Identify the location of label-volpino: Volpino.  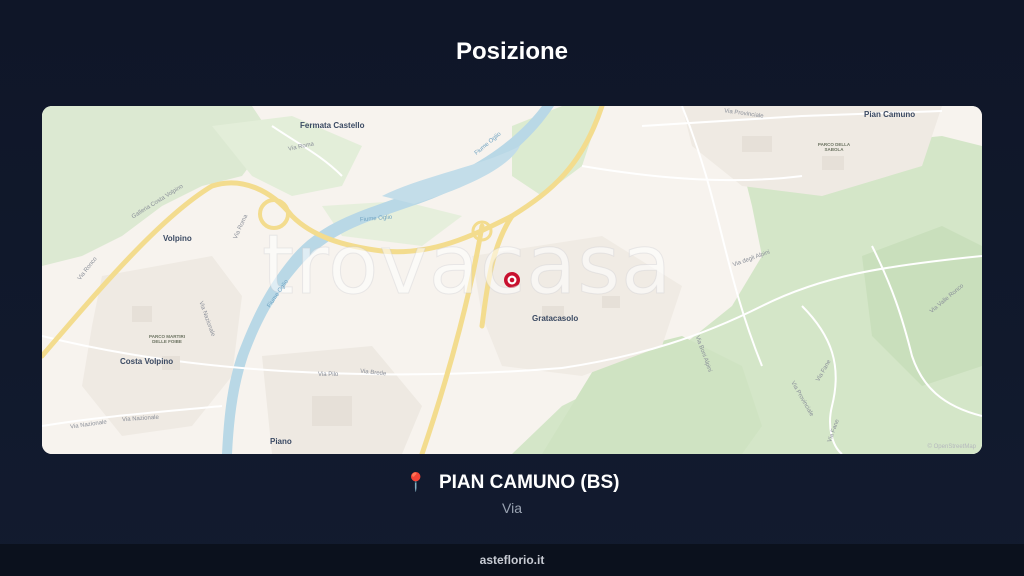
(177, 238).